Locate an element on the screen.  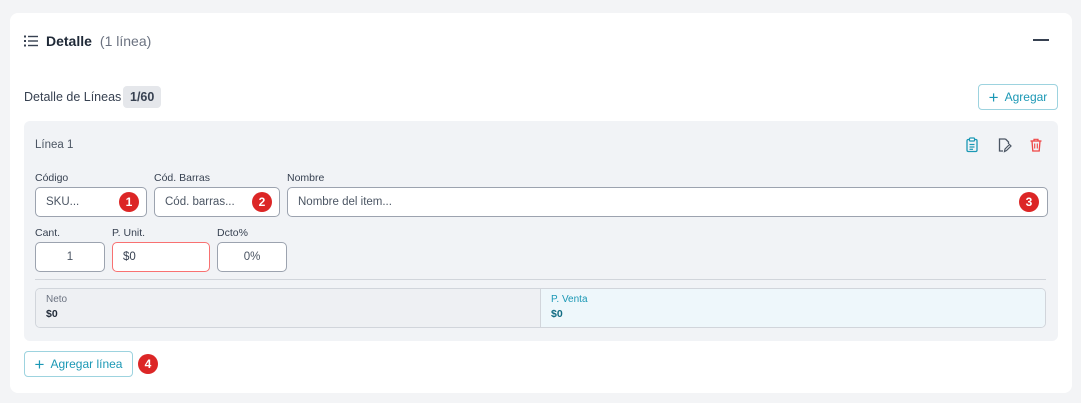
p-unit-input: $0 is located at coordinates (161, 257).